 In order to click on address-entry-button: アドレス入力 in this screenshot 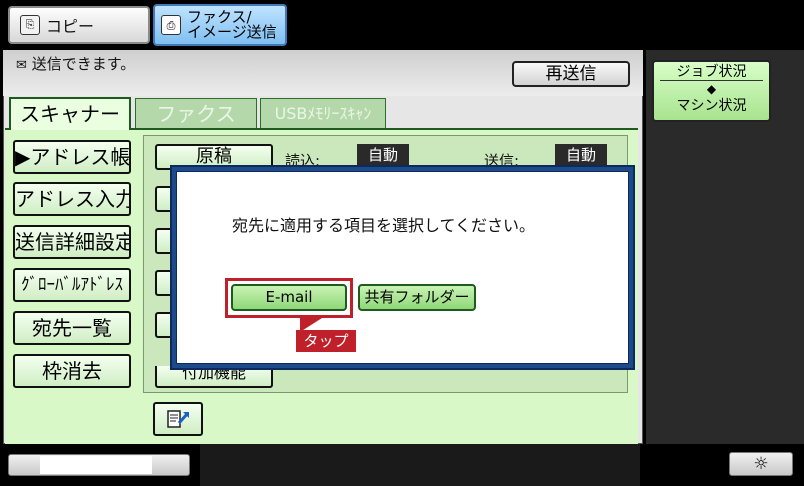, I will do `click(72, 199)`.